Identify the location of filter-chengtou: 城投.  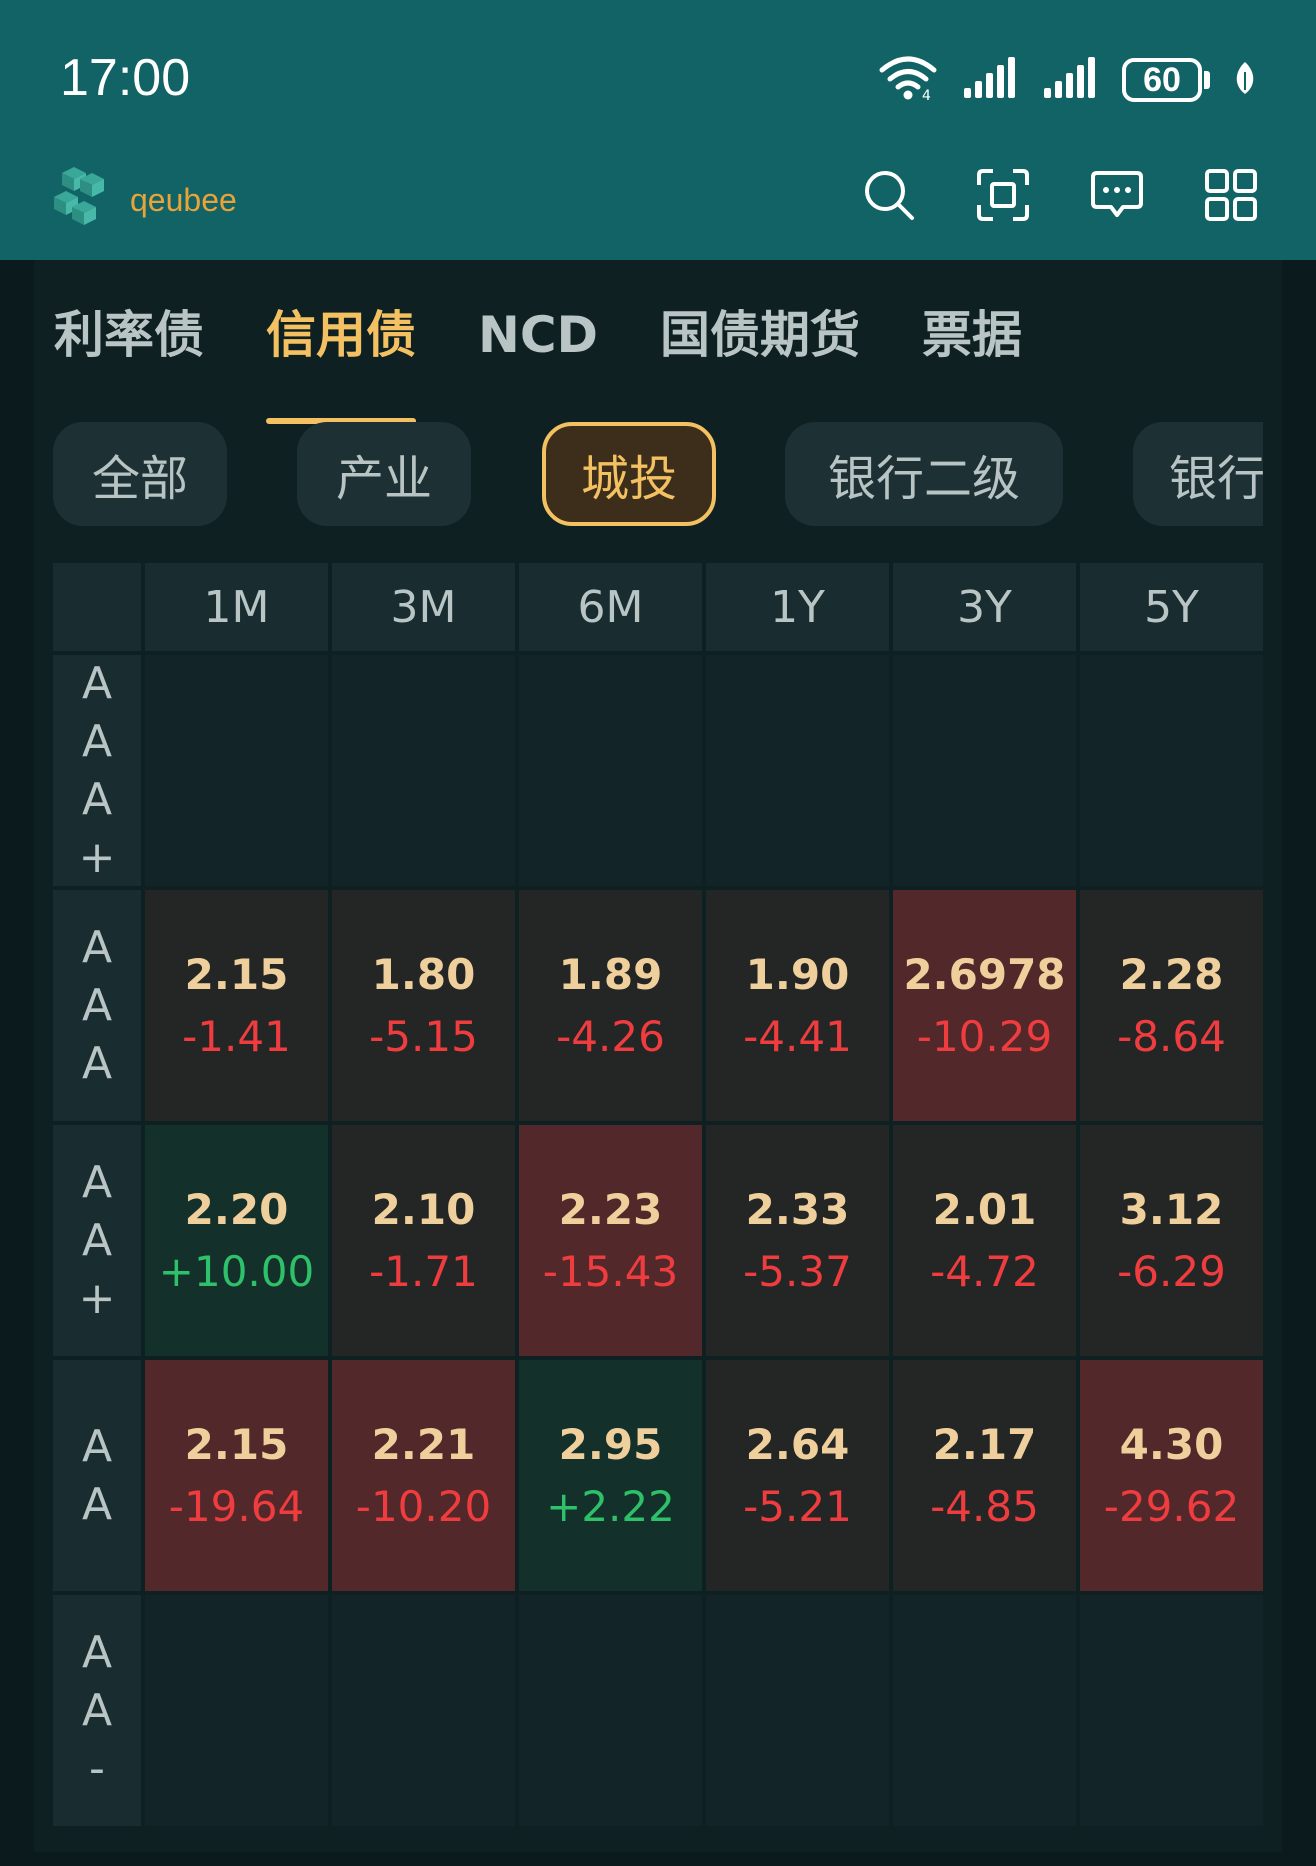
(629, 474).